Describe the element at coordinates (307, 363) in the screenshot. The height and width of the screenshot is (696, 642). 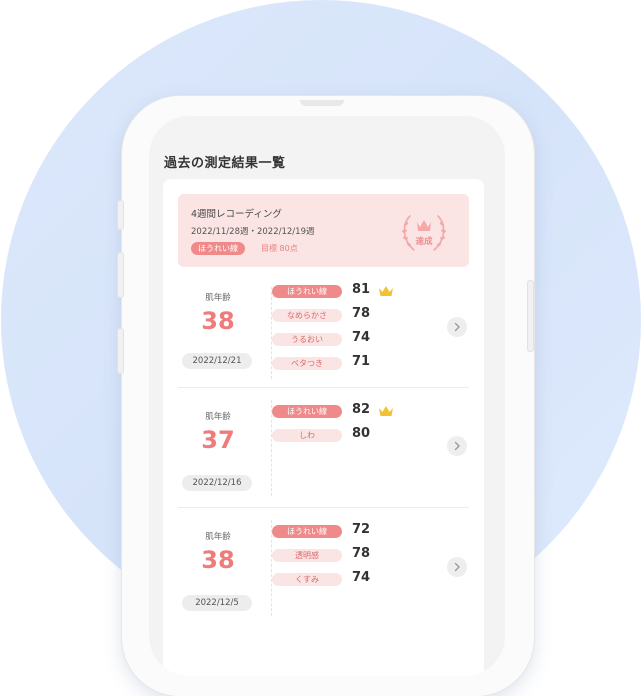
I see `metric-label: ベタつき` at that location.